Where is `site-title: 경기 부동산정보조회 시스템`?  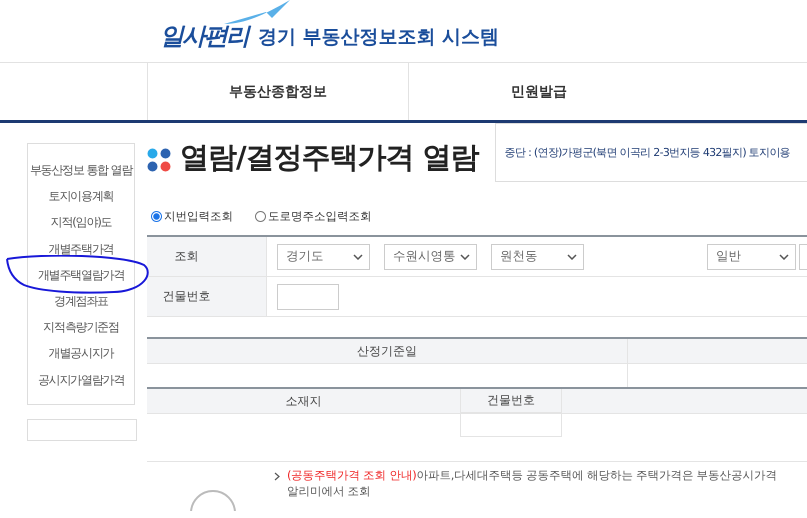 site-title: 경기 부동산정보조회 시스템 is located at coordinates (379, 37).